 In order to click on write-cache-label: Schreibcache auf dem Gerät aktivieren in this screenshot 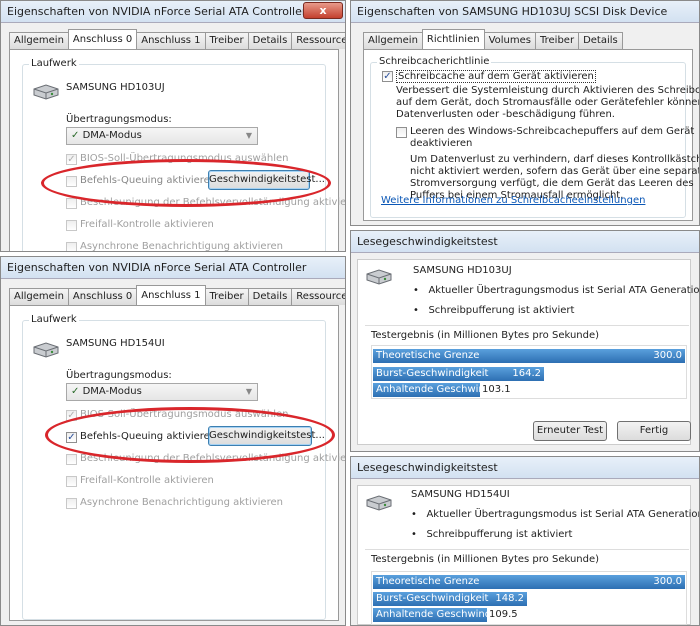, I will do `click(496, 76)`.